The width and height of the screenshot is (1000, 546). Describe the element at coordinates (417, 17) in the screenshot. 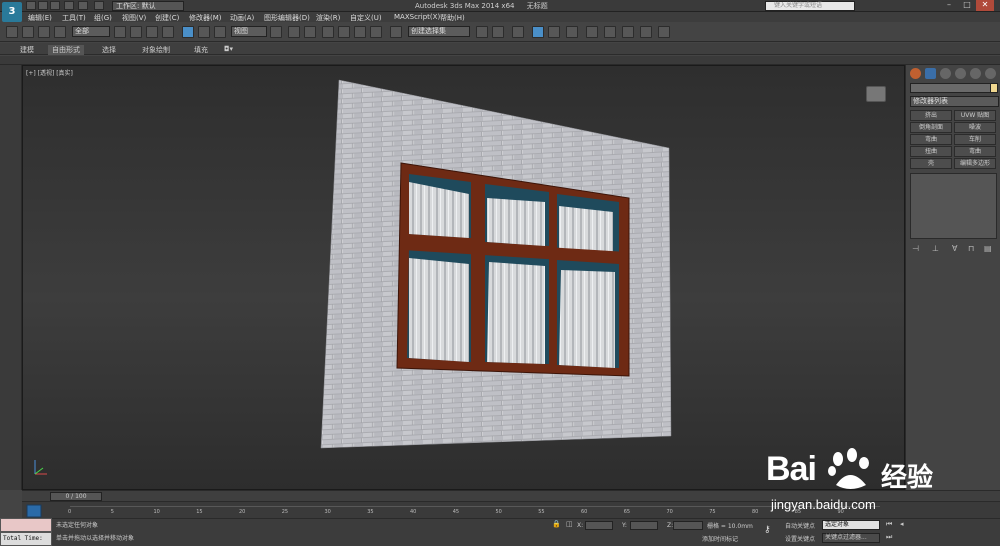

I see `menu-maxscript: MAXScript(X)` at that location.